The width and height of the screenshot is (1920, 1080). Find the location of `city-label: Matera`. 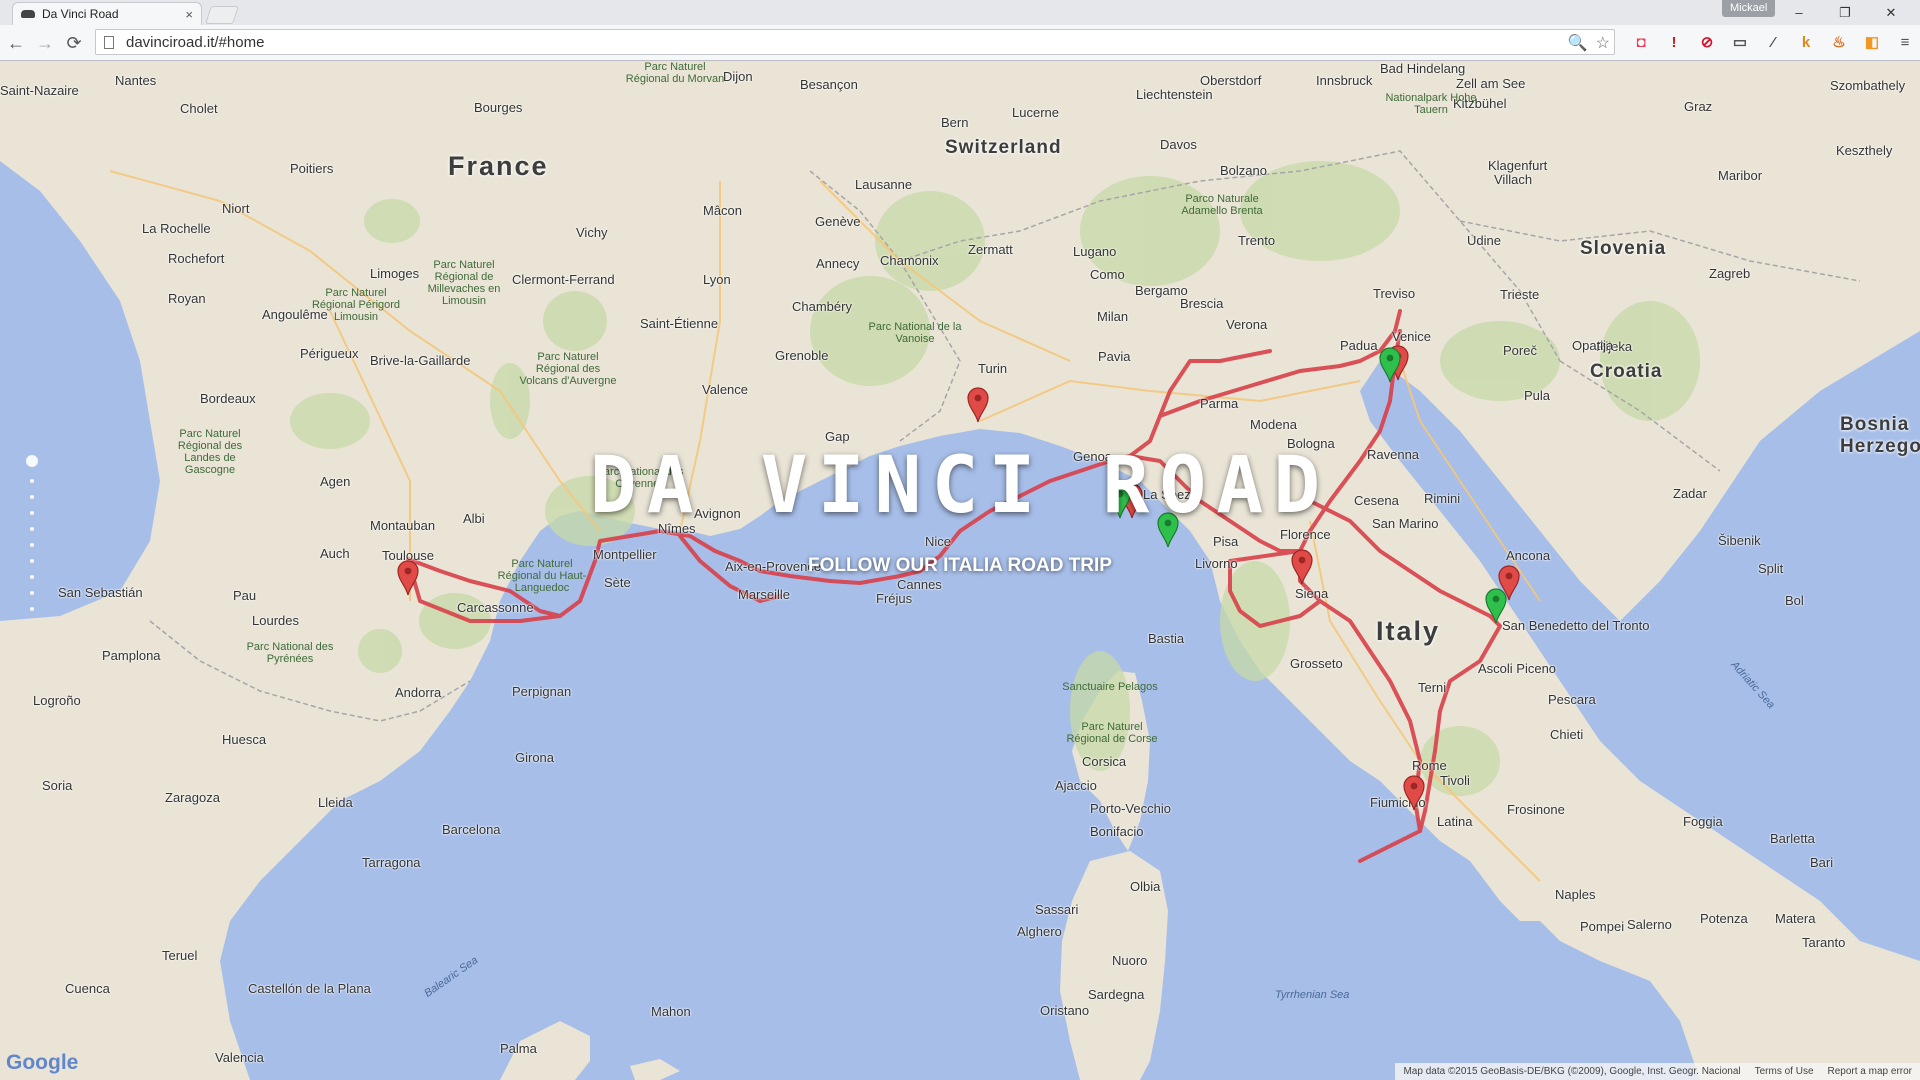

city-label: Matera is located at coordinates (1795, 918).